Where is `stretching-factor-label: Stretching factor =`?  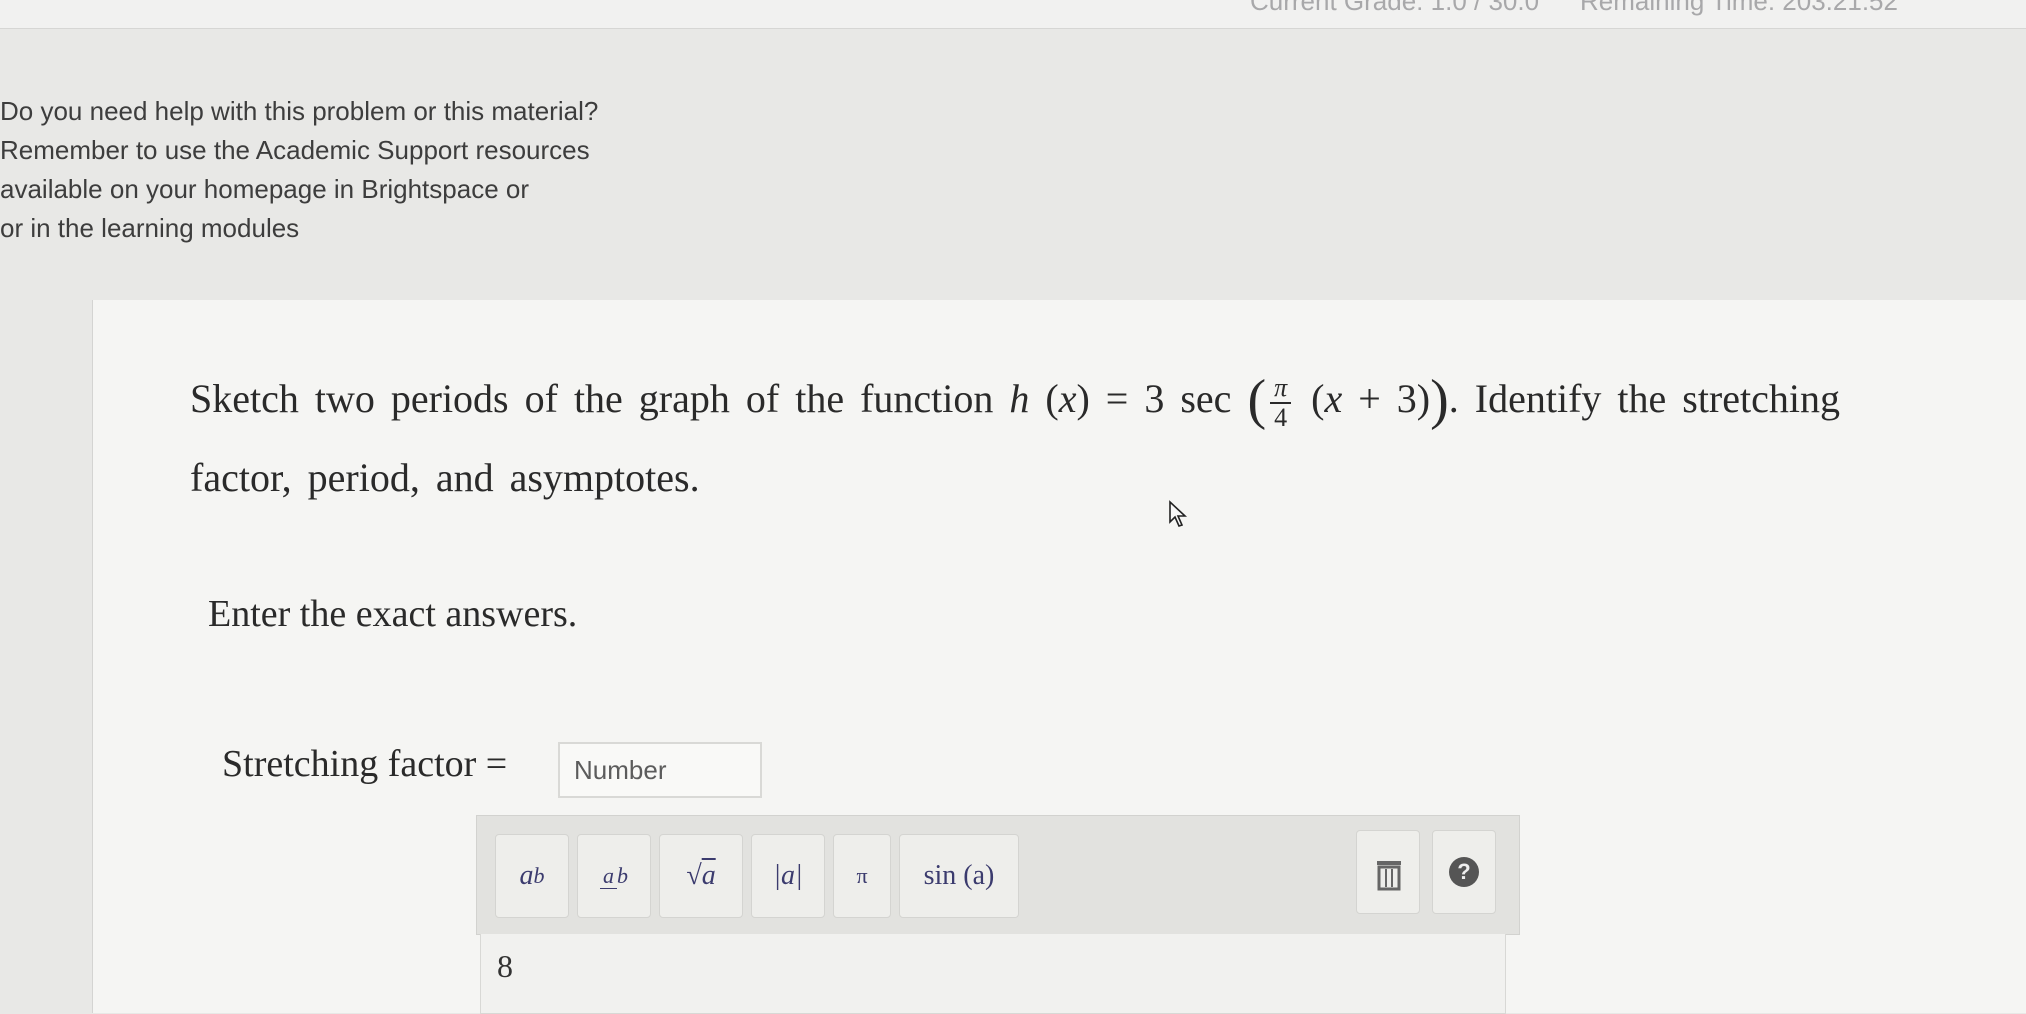 stretching-factor-label: Stretching factor = is located at coordinates (365, 764).